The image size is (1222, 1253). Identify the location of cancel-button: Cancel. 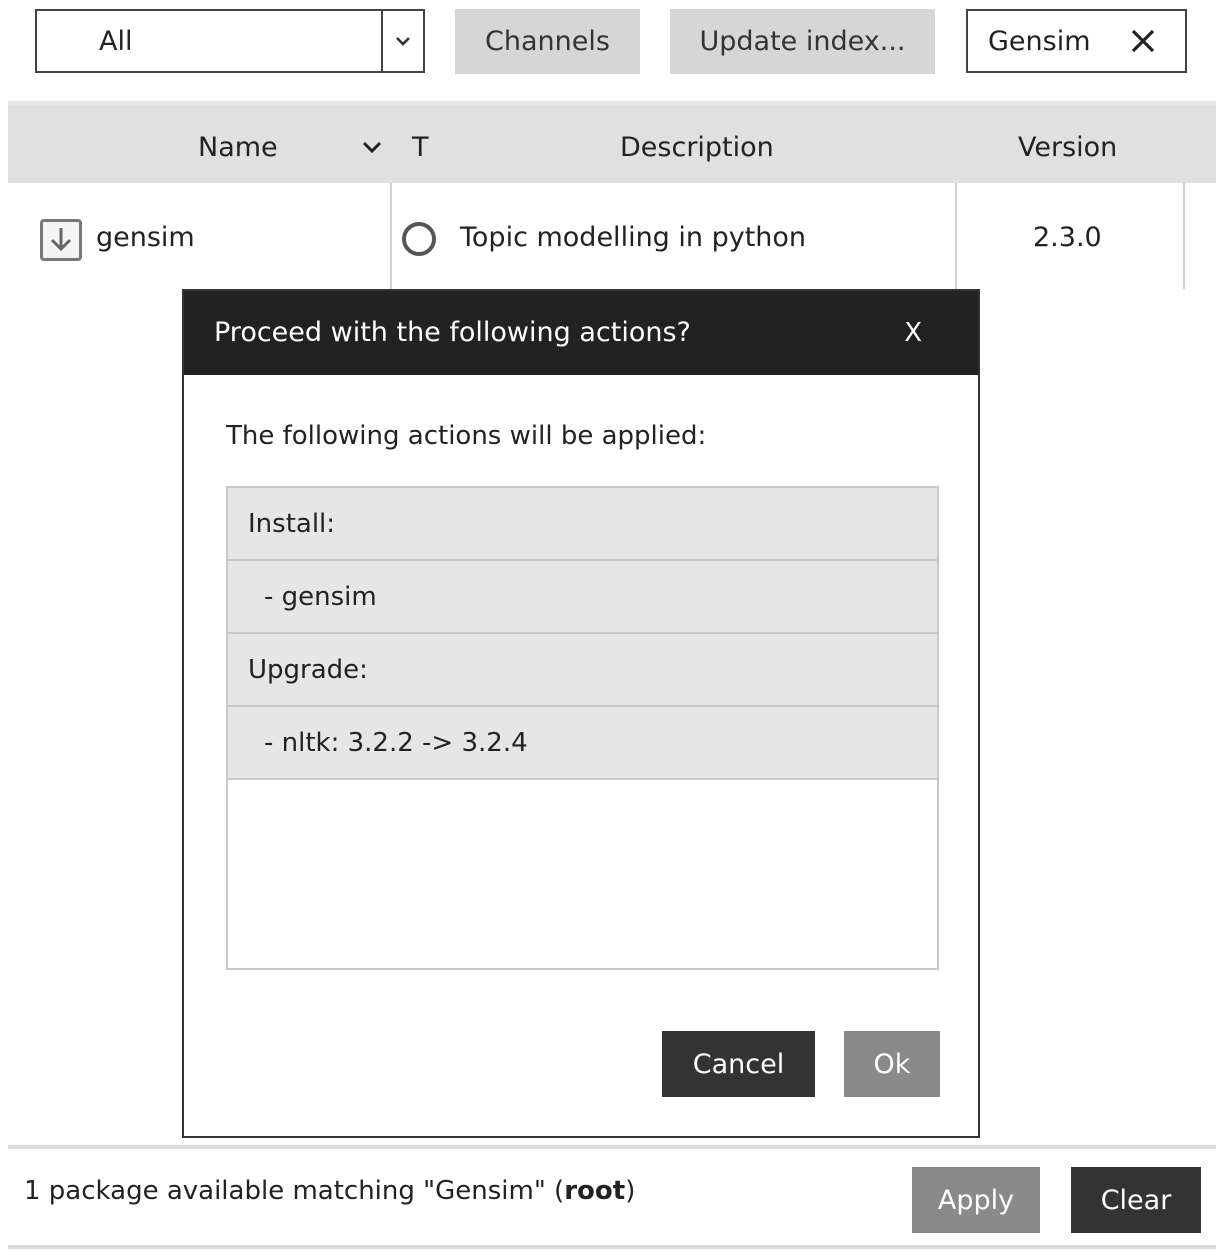
(738, 1064).